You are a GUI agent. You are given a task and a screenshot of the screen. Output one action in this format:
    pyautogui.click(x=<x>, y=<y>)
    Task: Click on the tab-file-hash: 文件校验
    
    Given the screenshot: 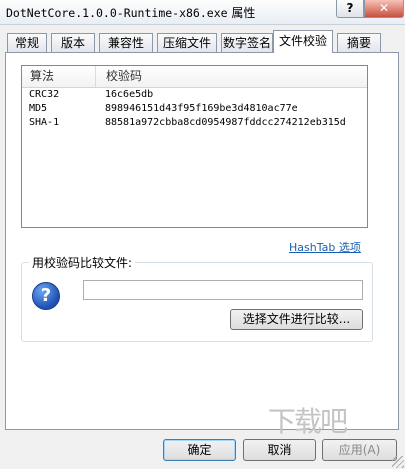 What is the action you would take?
    pyautogui.click(x=303, y=41)
    